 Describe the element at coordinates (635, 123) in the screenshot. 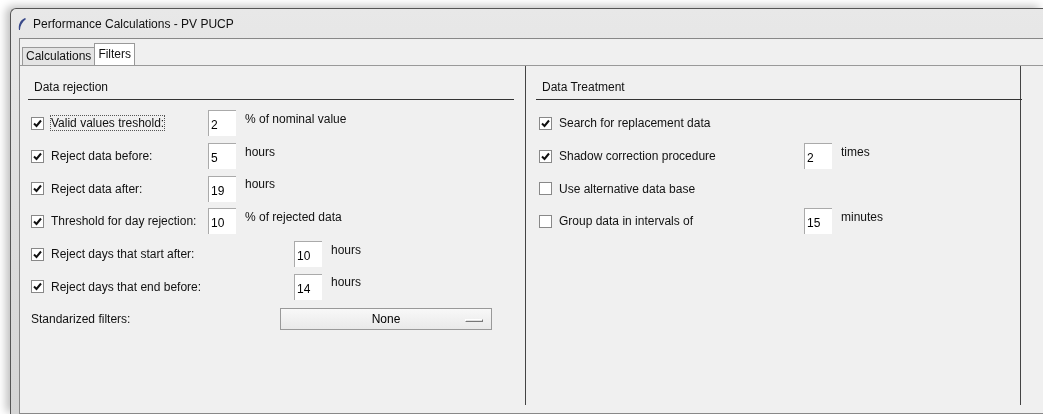

I see `checkbox-label: Search for replacement data` at that location.